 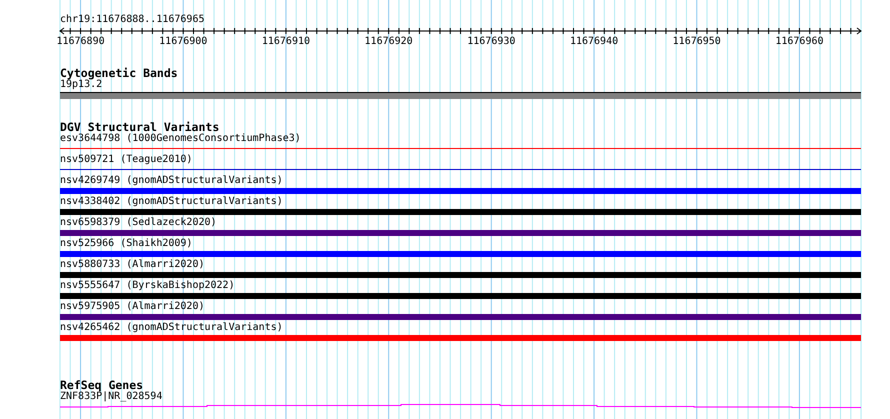 What do you see at coordinates (112, 397) in the screenshot?
I see `feature-label: ZNF833P|NR_028594` at bounding box center [112, 397].